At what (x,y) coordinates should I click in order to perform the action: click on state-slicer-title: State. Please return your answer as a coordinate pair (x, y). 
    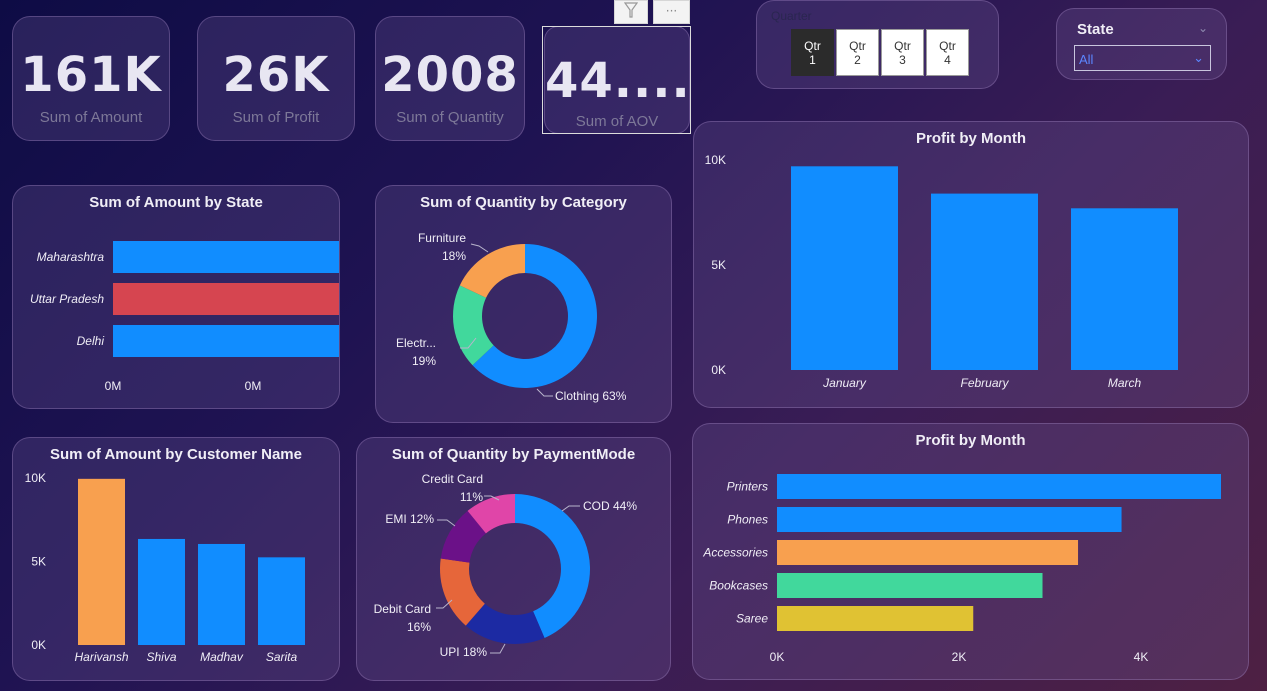
    Looking at the image, I should click on (1095, 29).